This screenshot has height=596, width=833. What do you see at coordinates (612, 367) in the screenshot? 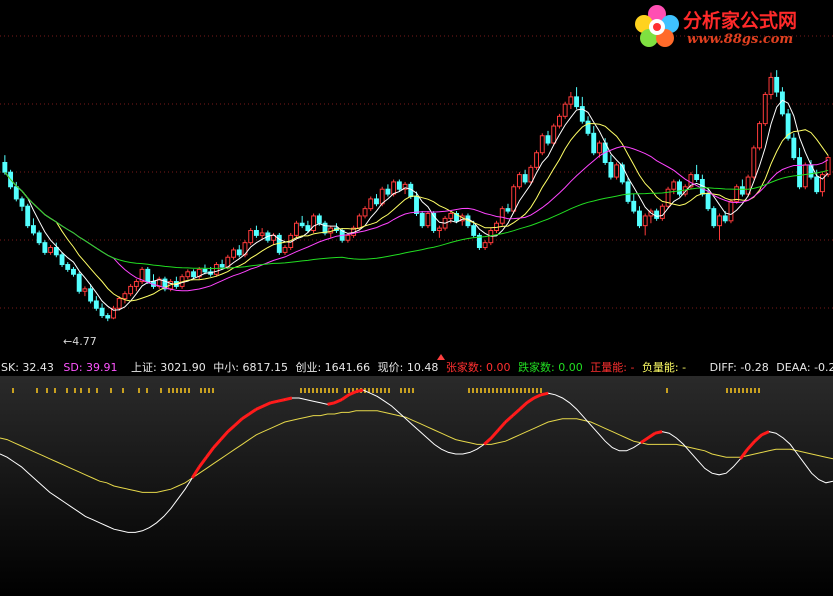
I see `positive-volume-energy: 正量能: -` at bounding box center [612, 367].